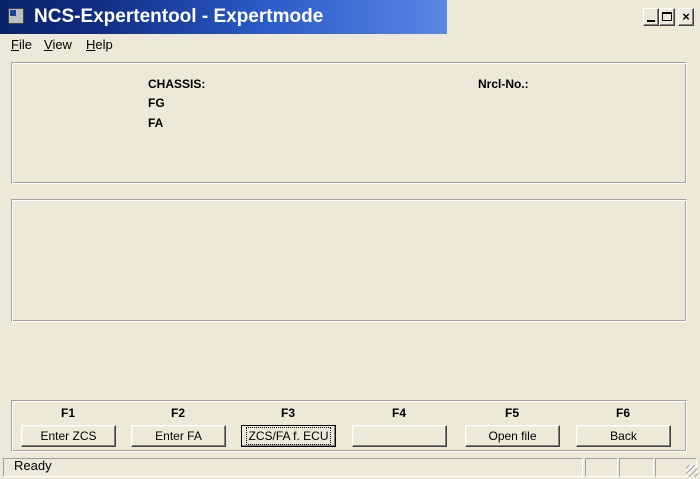 This screenshot has height=479, width=700. What do you see at coordinates (156, 123) in the screenshot?
I see `fa-label: FA` at bounding box center [156, 123].